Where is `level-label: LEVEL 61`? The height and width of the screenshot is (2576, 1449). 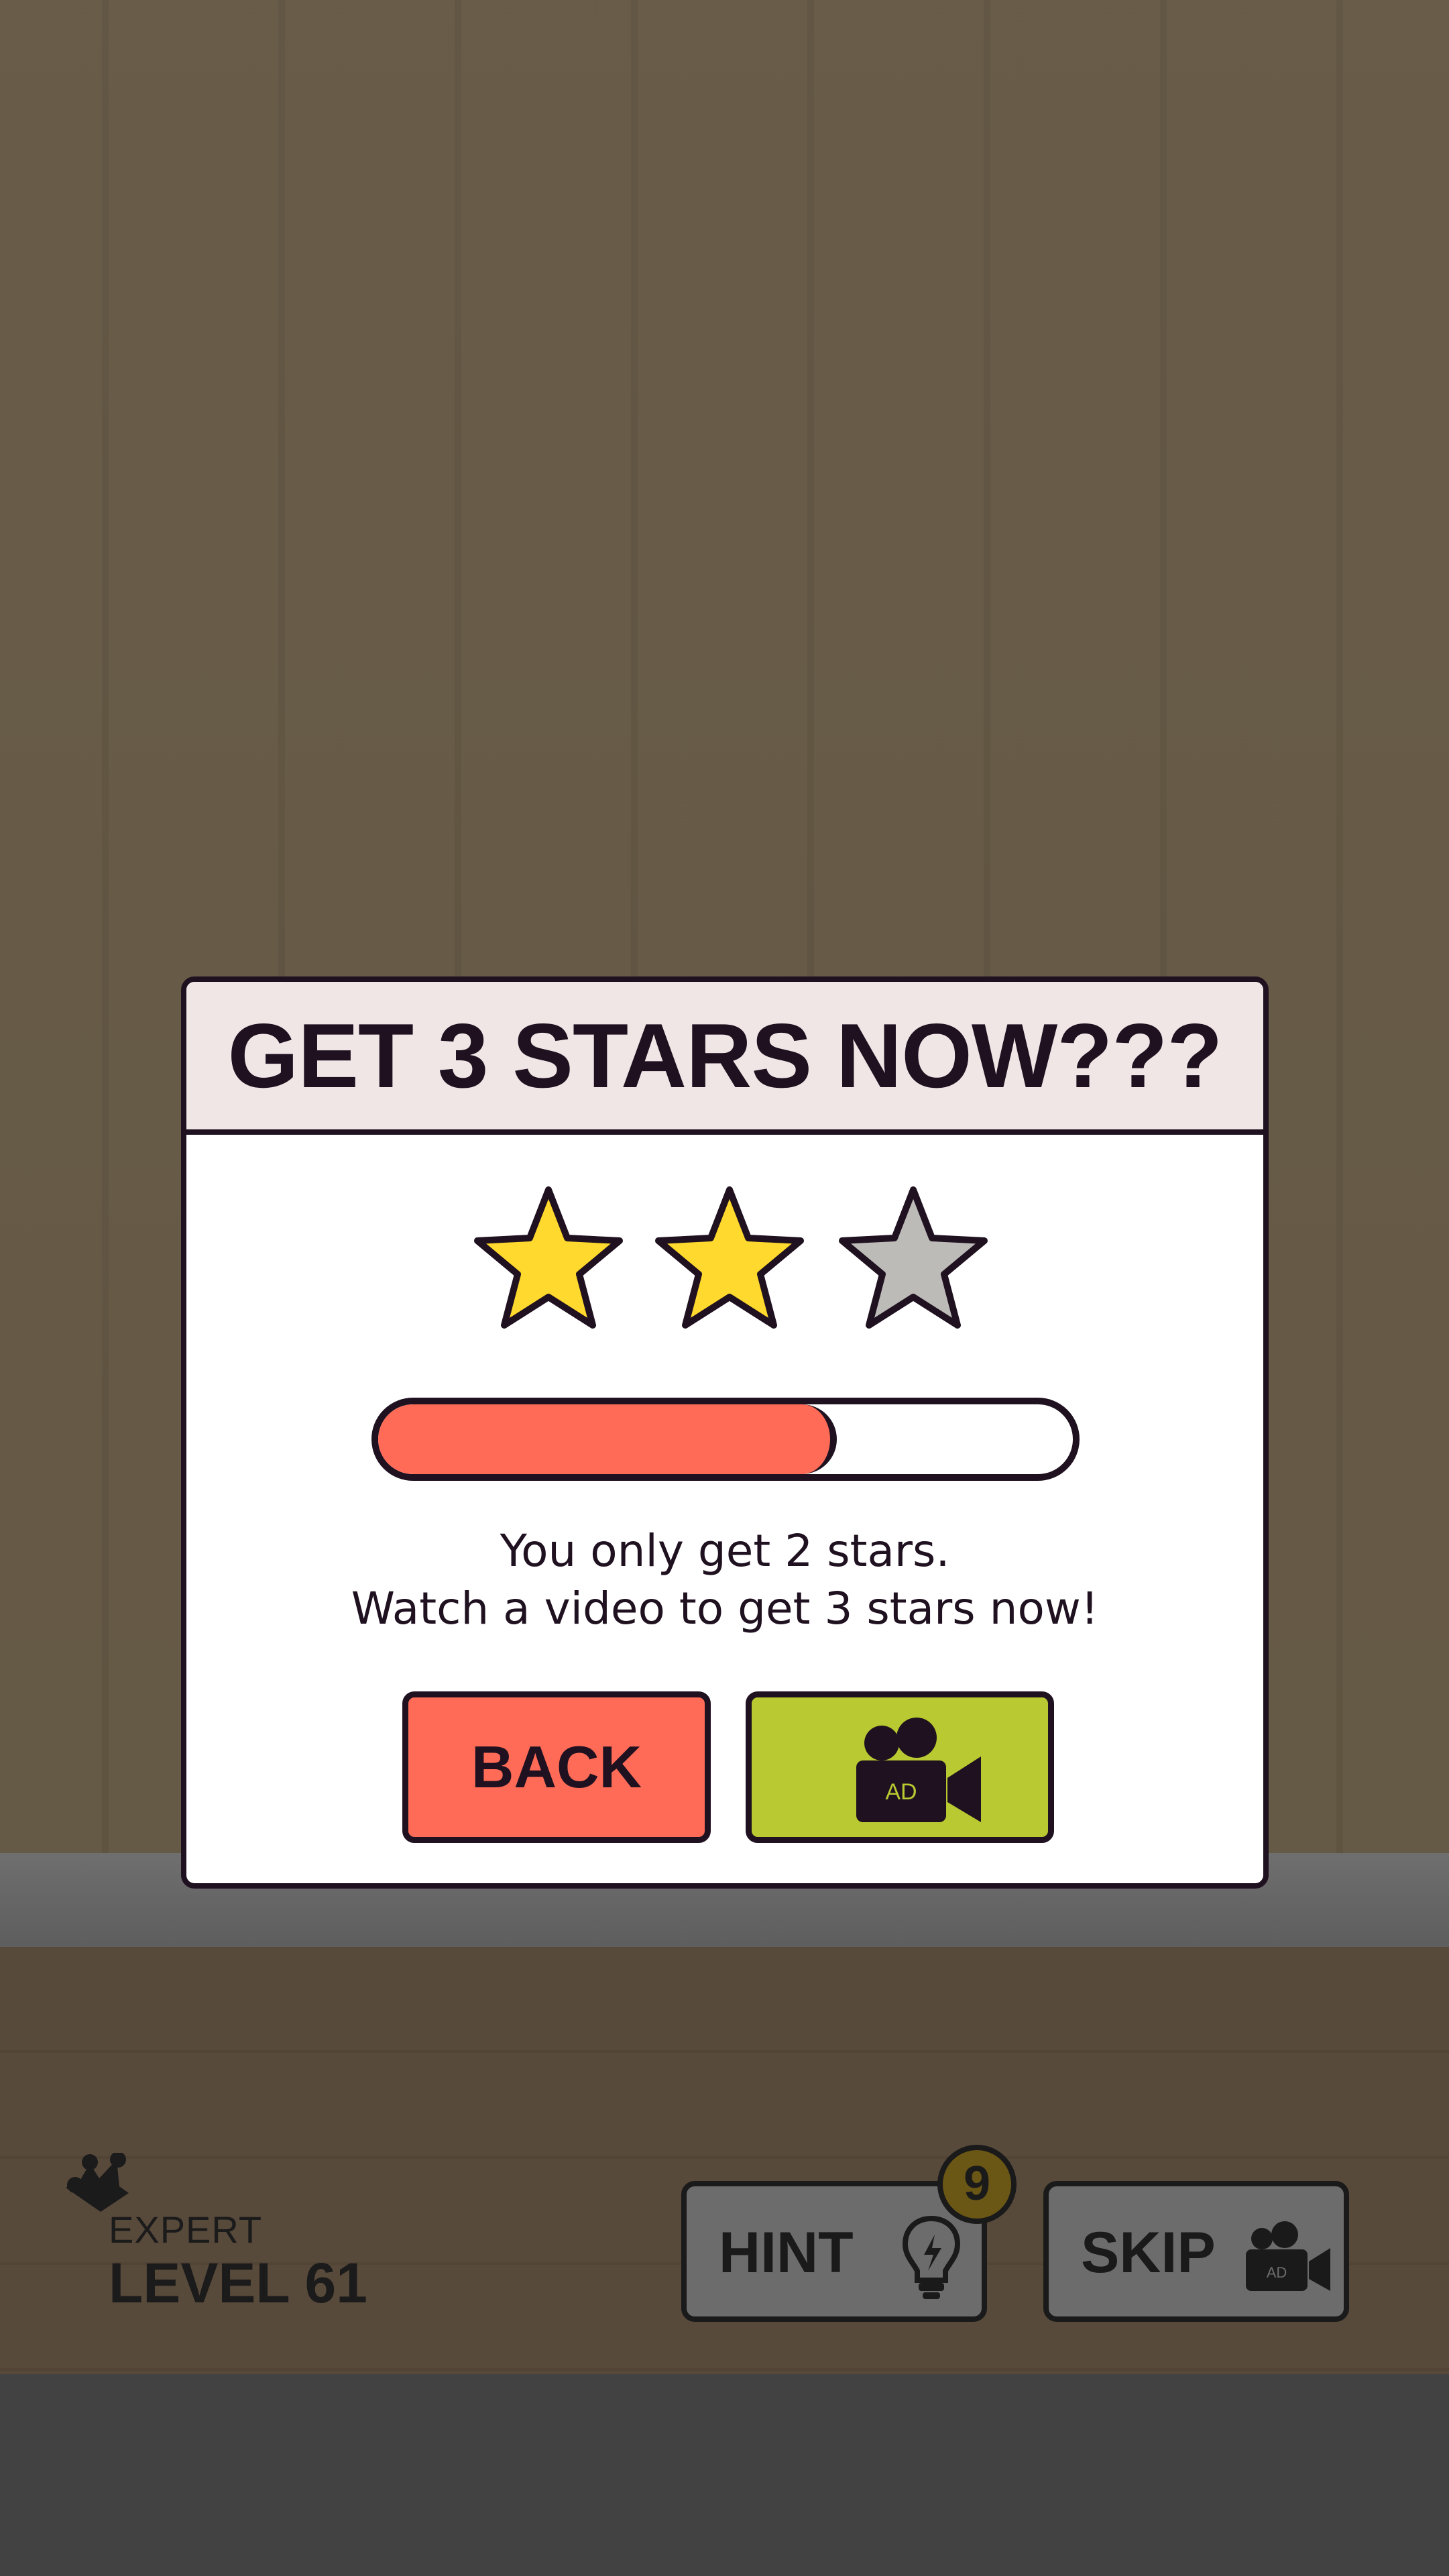
level-label: LEVEL 61 is located at coordinates (238, 2282).